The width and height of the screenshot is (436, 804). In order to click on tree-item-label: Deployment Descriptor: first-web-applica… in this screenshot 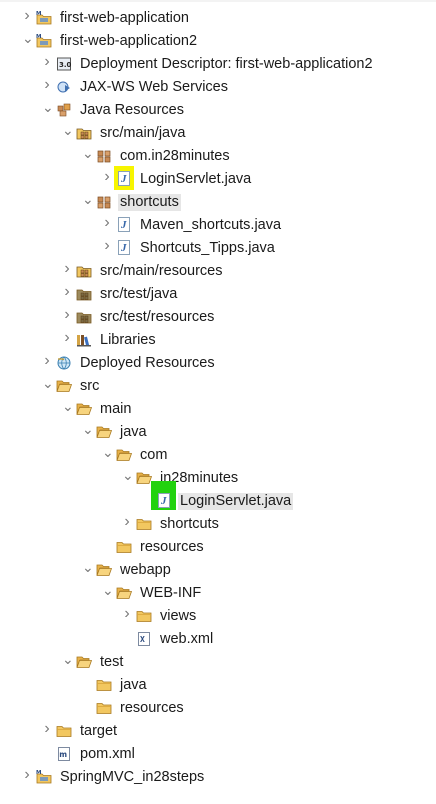, I will do `click(226, 64)`.